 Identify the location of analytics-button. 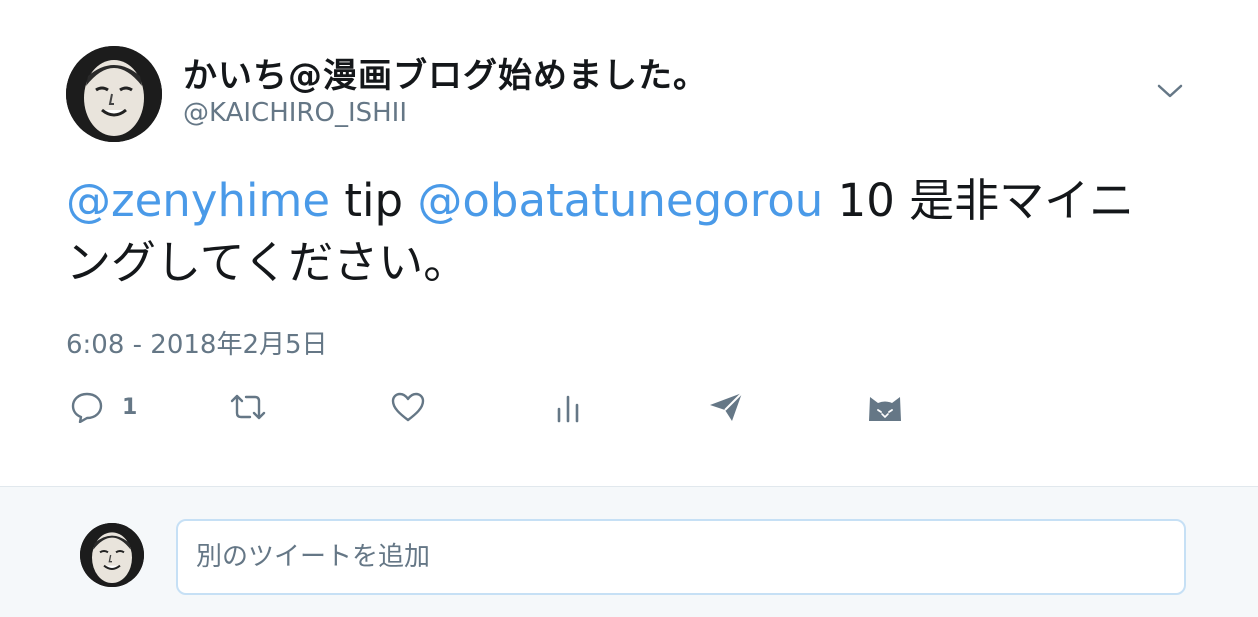
(568, 407).